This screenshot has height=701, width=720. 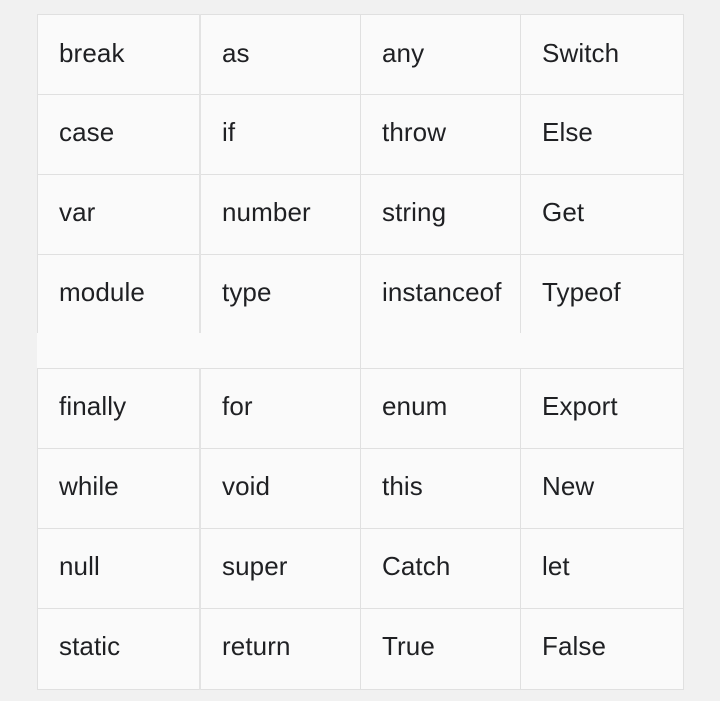 I want to click on cell-text: New, so click(x=568, y=486).